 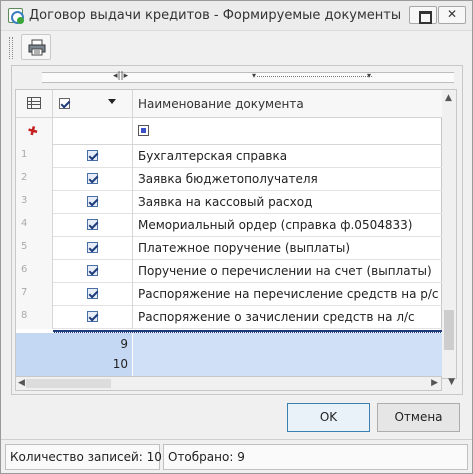 I want to click on scroll-right-icon: ▶, so click(x=434, y=383).